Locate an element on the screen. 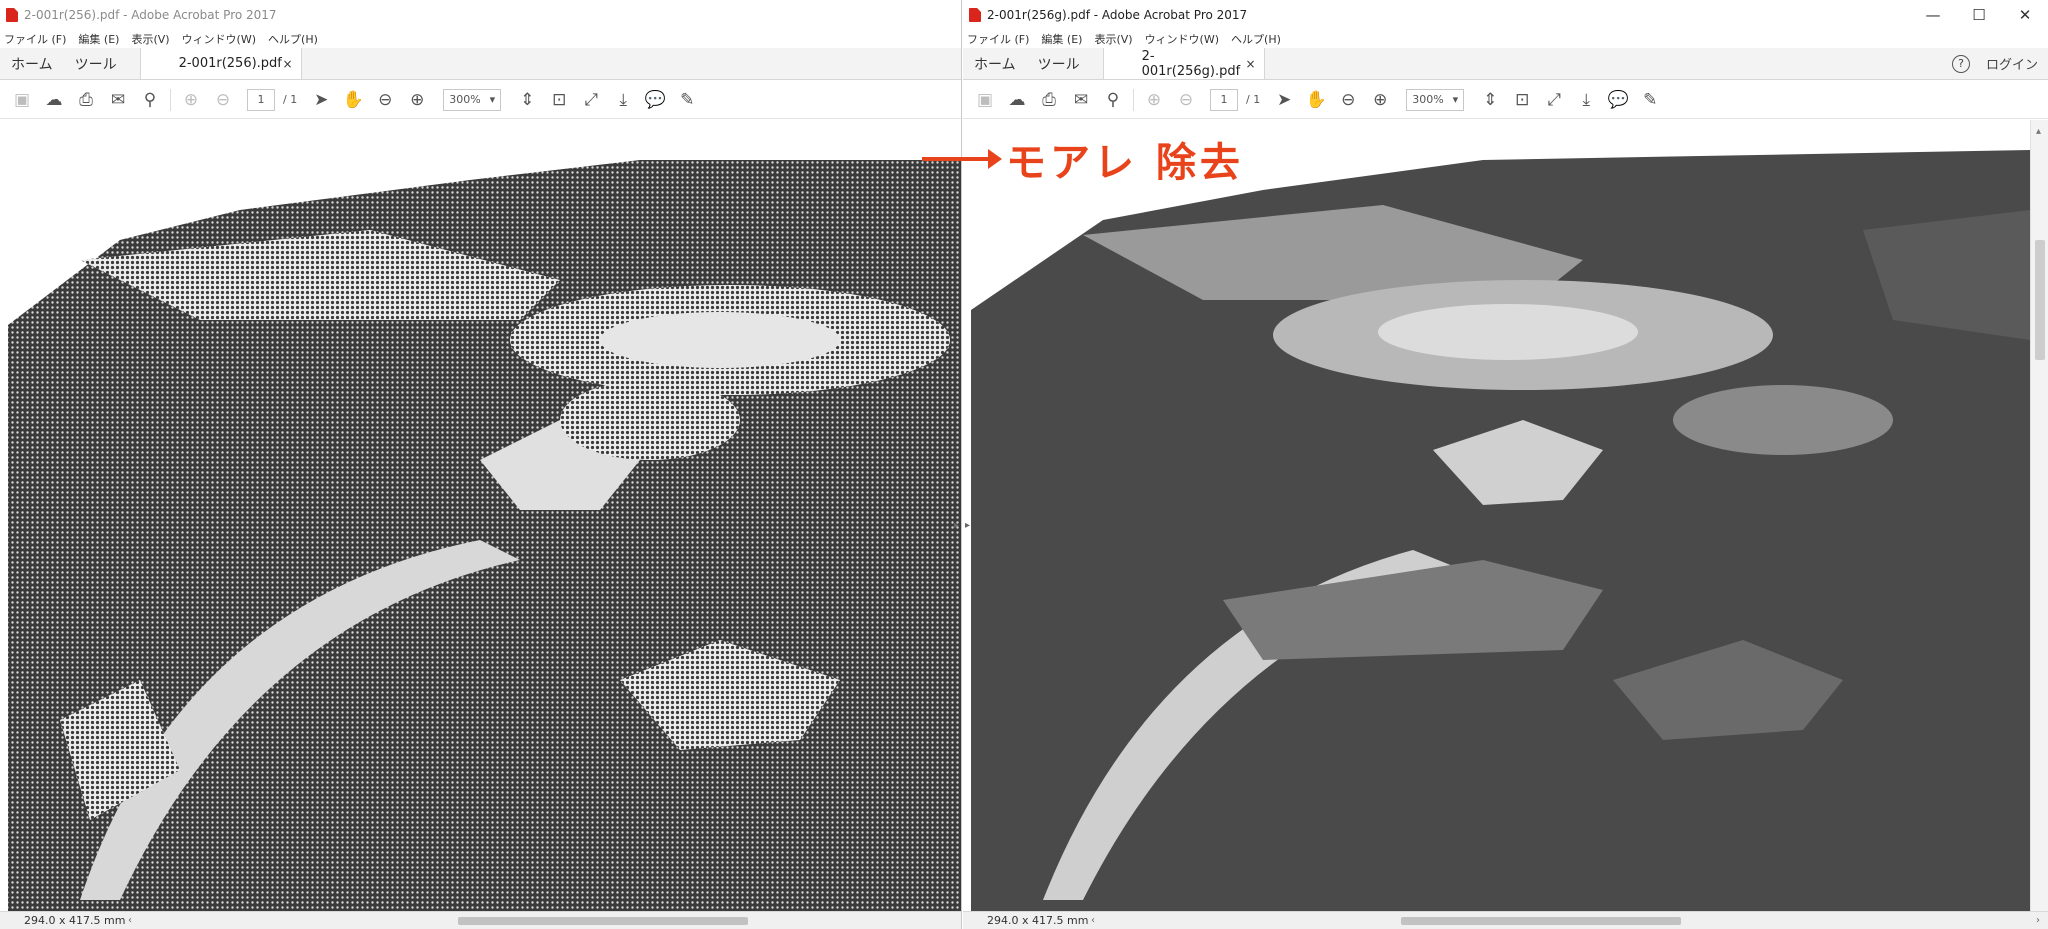  horizontal-scrollbar: ‹ is located at coordinates (544, 920).